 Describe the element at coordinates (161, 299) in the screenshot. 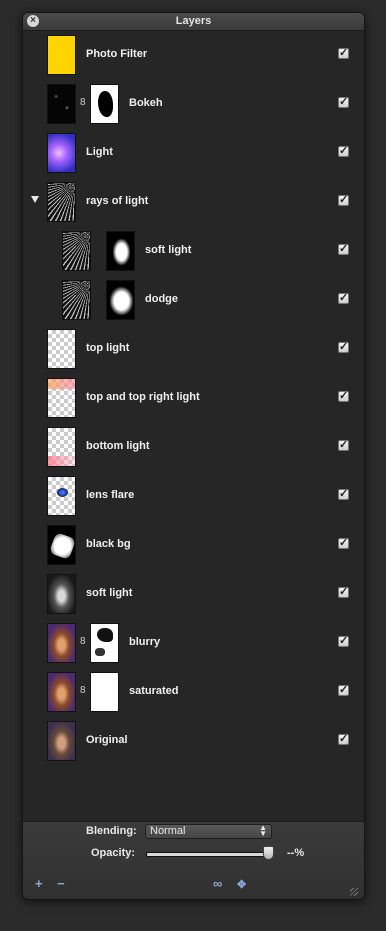

I see `layer-name: dodge` at that location.